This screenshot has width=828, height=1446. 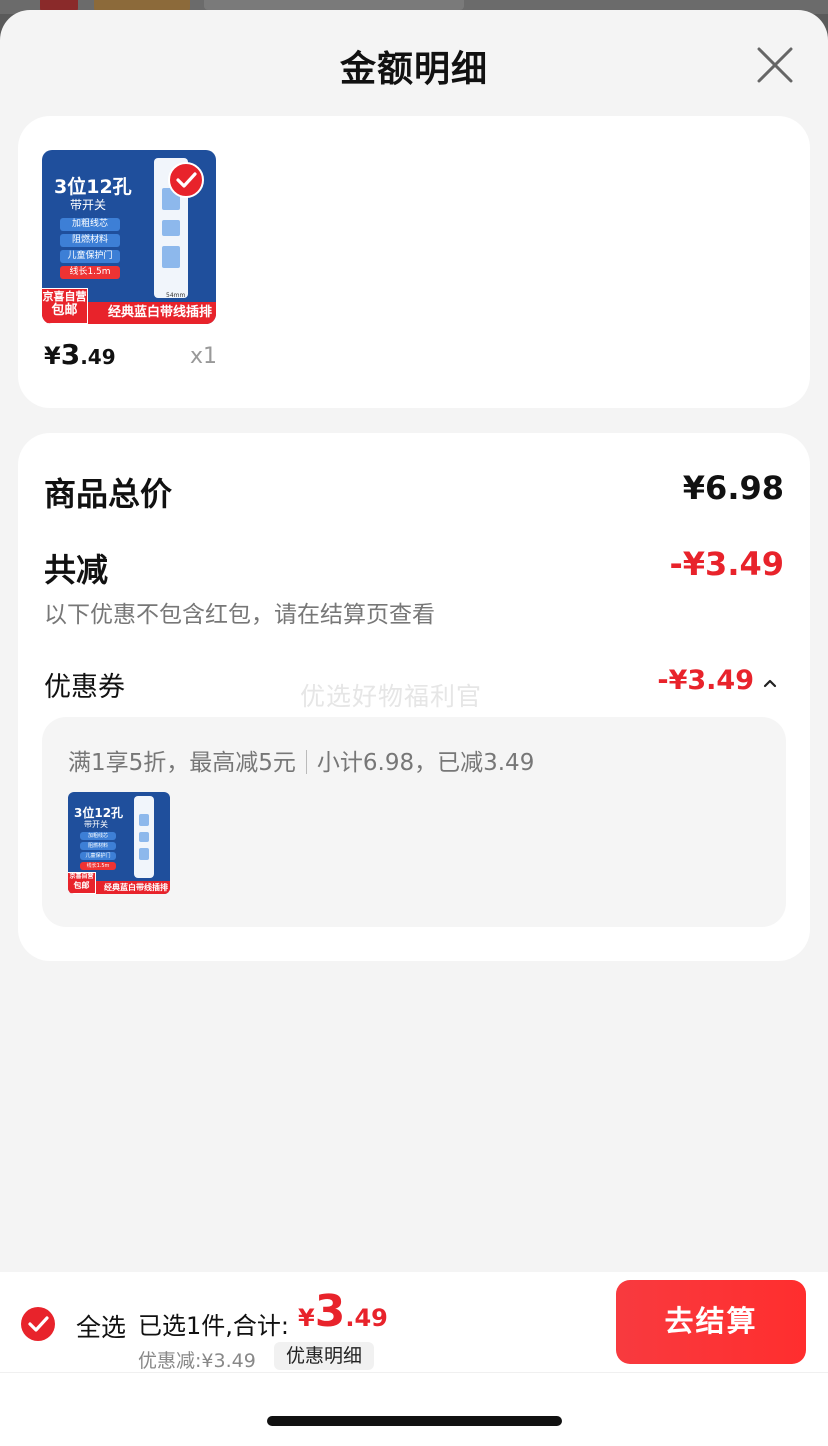 What do you see at coordinates (213, 1326) in the screenshot?
I see `selected-count-text: 已选1件,合计:` at bounding box center [213, 1326].